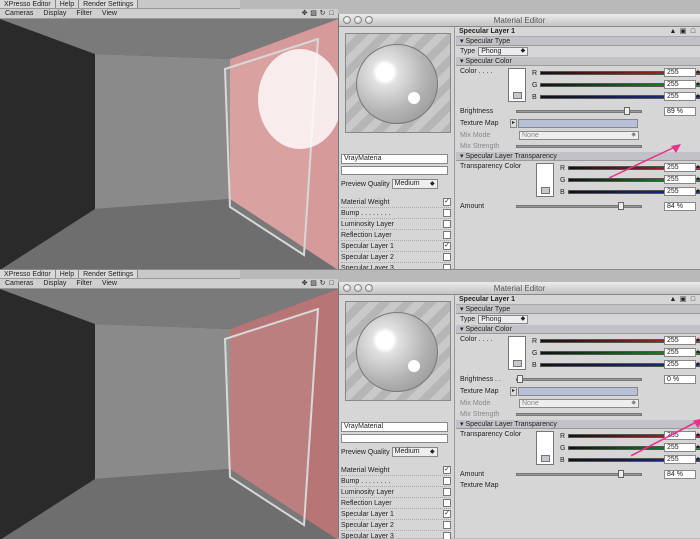 This screenshot has width=700, height=539. What do you see at coordinates (579, 414) in the screenshot?
I see `mix-strength-slider` at bounding box center [579, 414].